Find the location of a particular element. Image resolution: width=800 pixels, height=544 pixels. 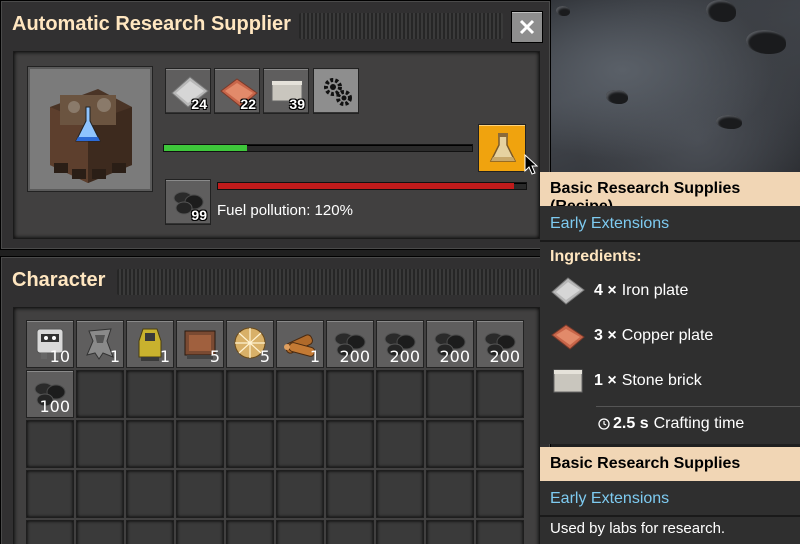

input-slot-copper-plate: 22 is located at coordinates (237, 91).